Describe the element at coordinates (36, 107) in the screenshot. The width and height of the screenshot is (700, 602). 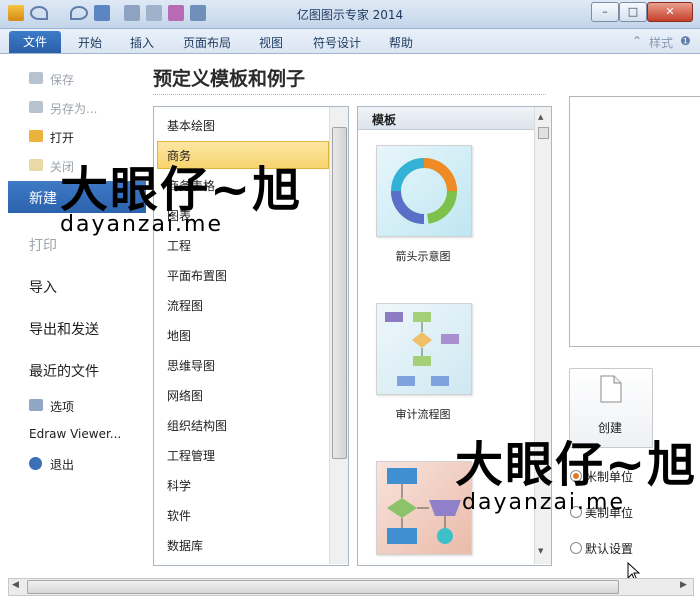
I see `save-as-icon` at that location.